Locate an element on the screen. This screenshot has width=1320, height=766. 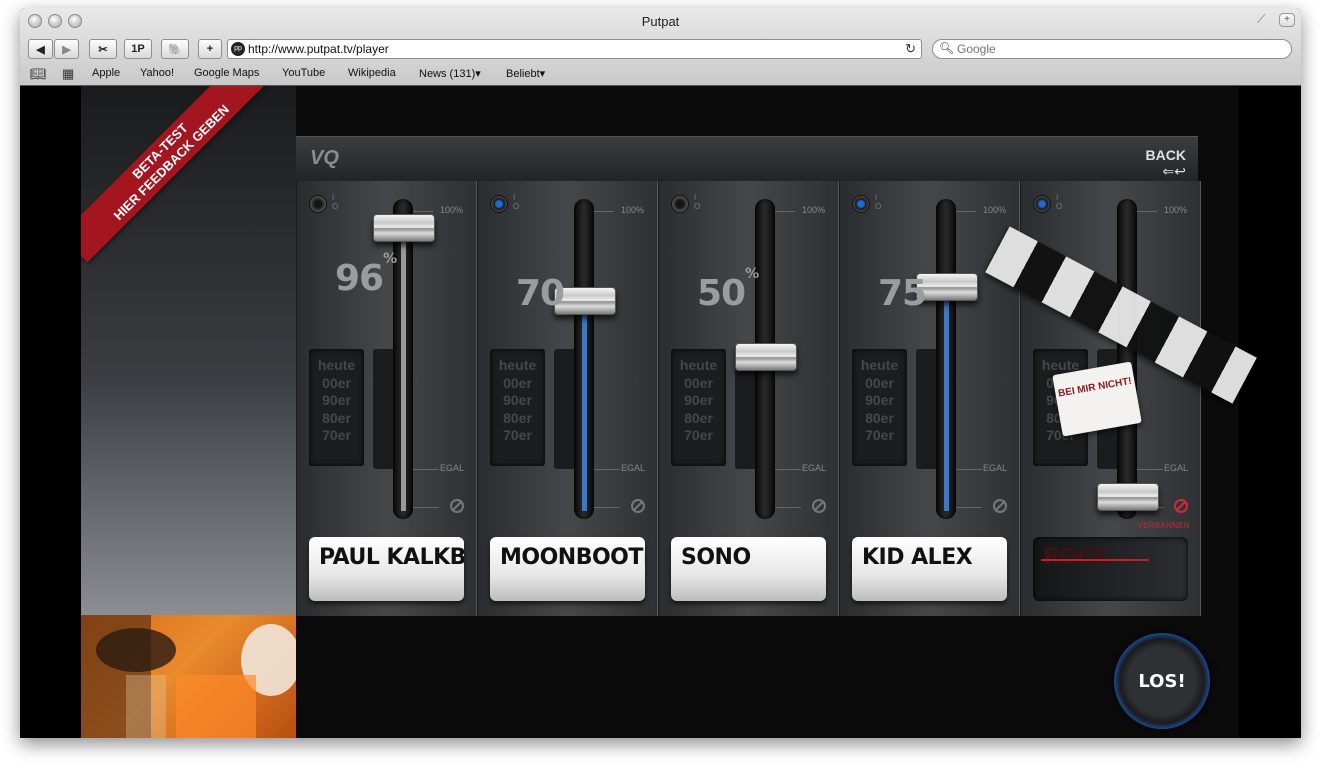
level-value: 75 is located at coordinates (902, 293).